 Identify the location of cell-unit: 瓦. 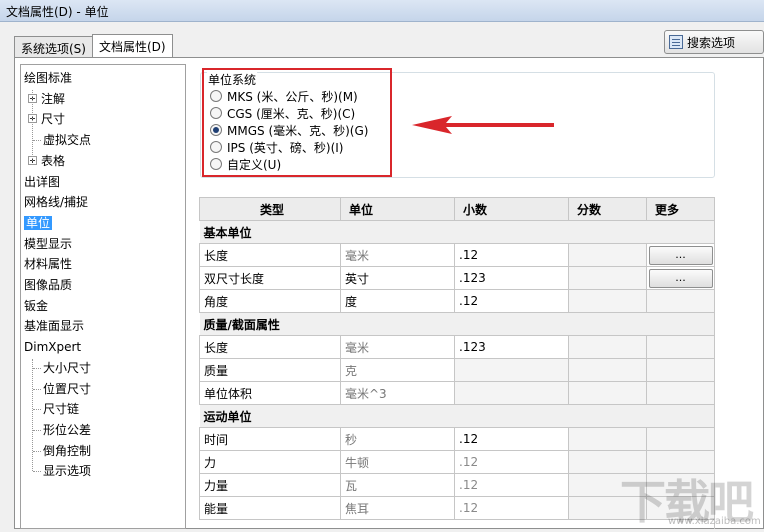
(397, 485).